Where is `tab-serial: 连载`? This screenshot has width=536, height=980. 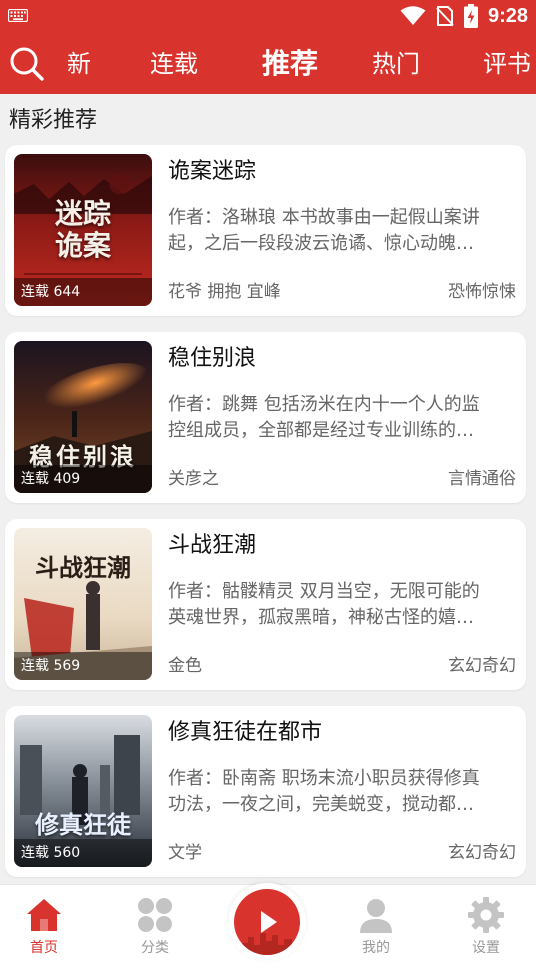 tab-serial: 连载 is located at coordinates (174, 64).